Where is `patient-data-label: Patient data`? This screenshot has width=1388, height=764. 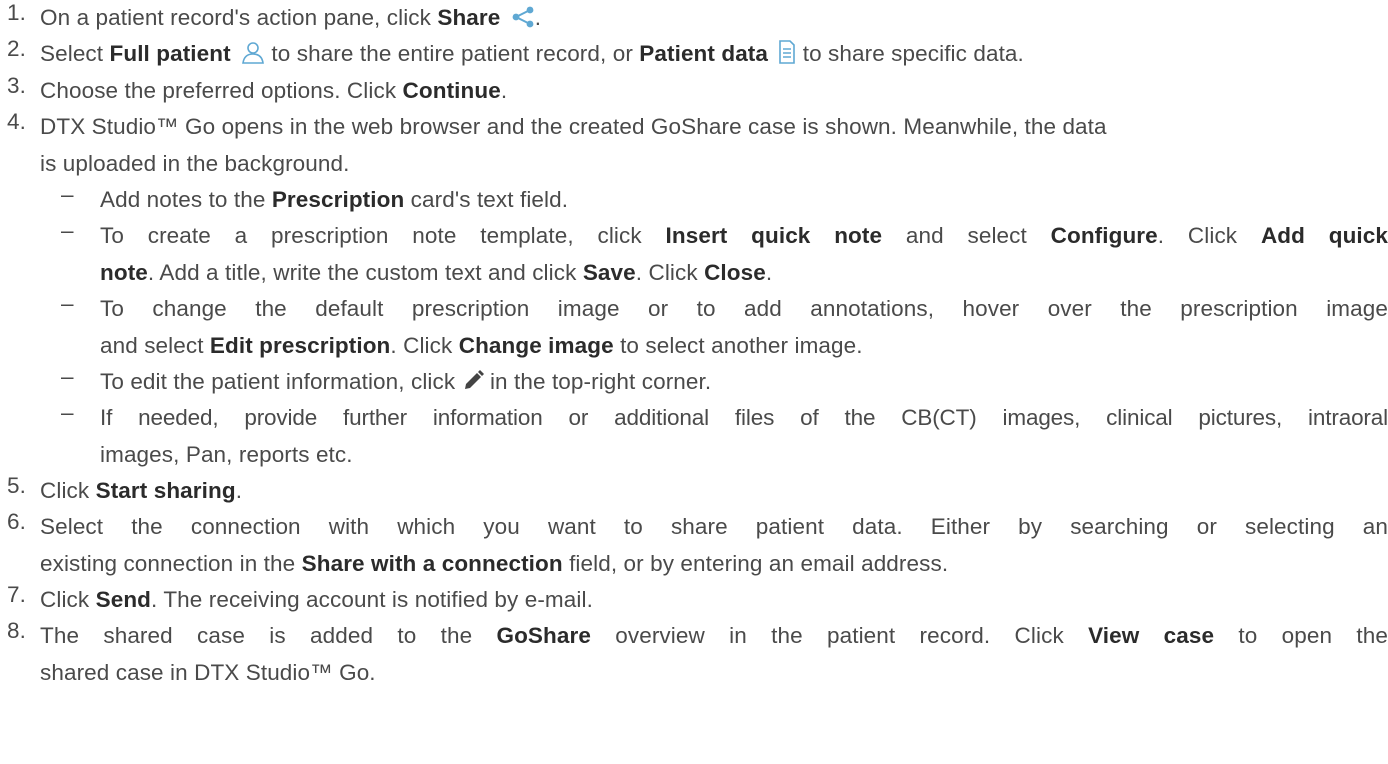 patient-data-label: Patient data is located at coordinates (704, 53).